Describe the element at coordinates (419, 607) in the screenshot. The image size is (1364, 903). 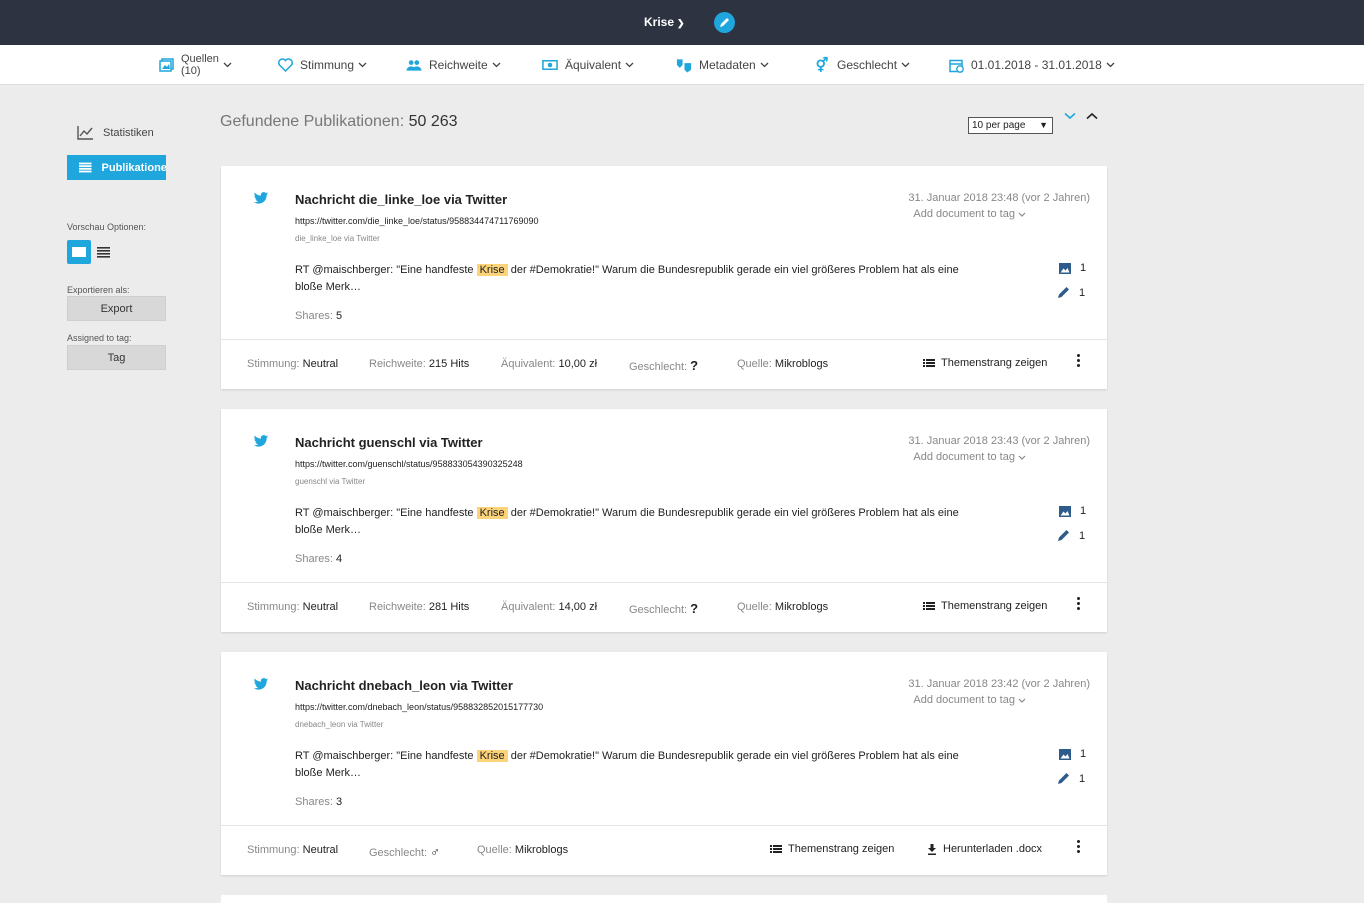
I see `meta-reichweite: Reichweite: 281 Hits` at that location.